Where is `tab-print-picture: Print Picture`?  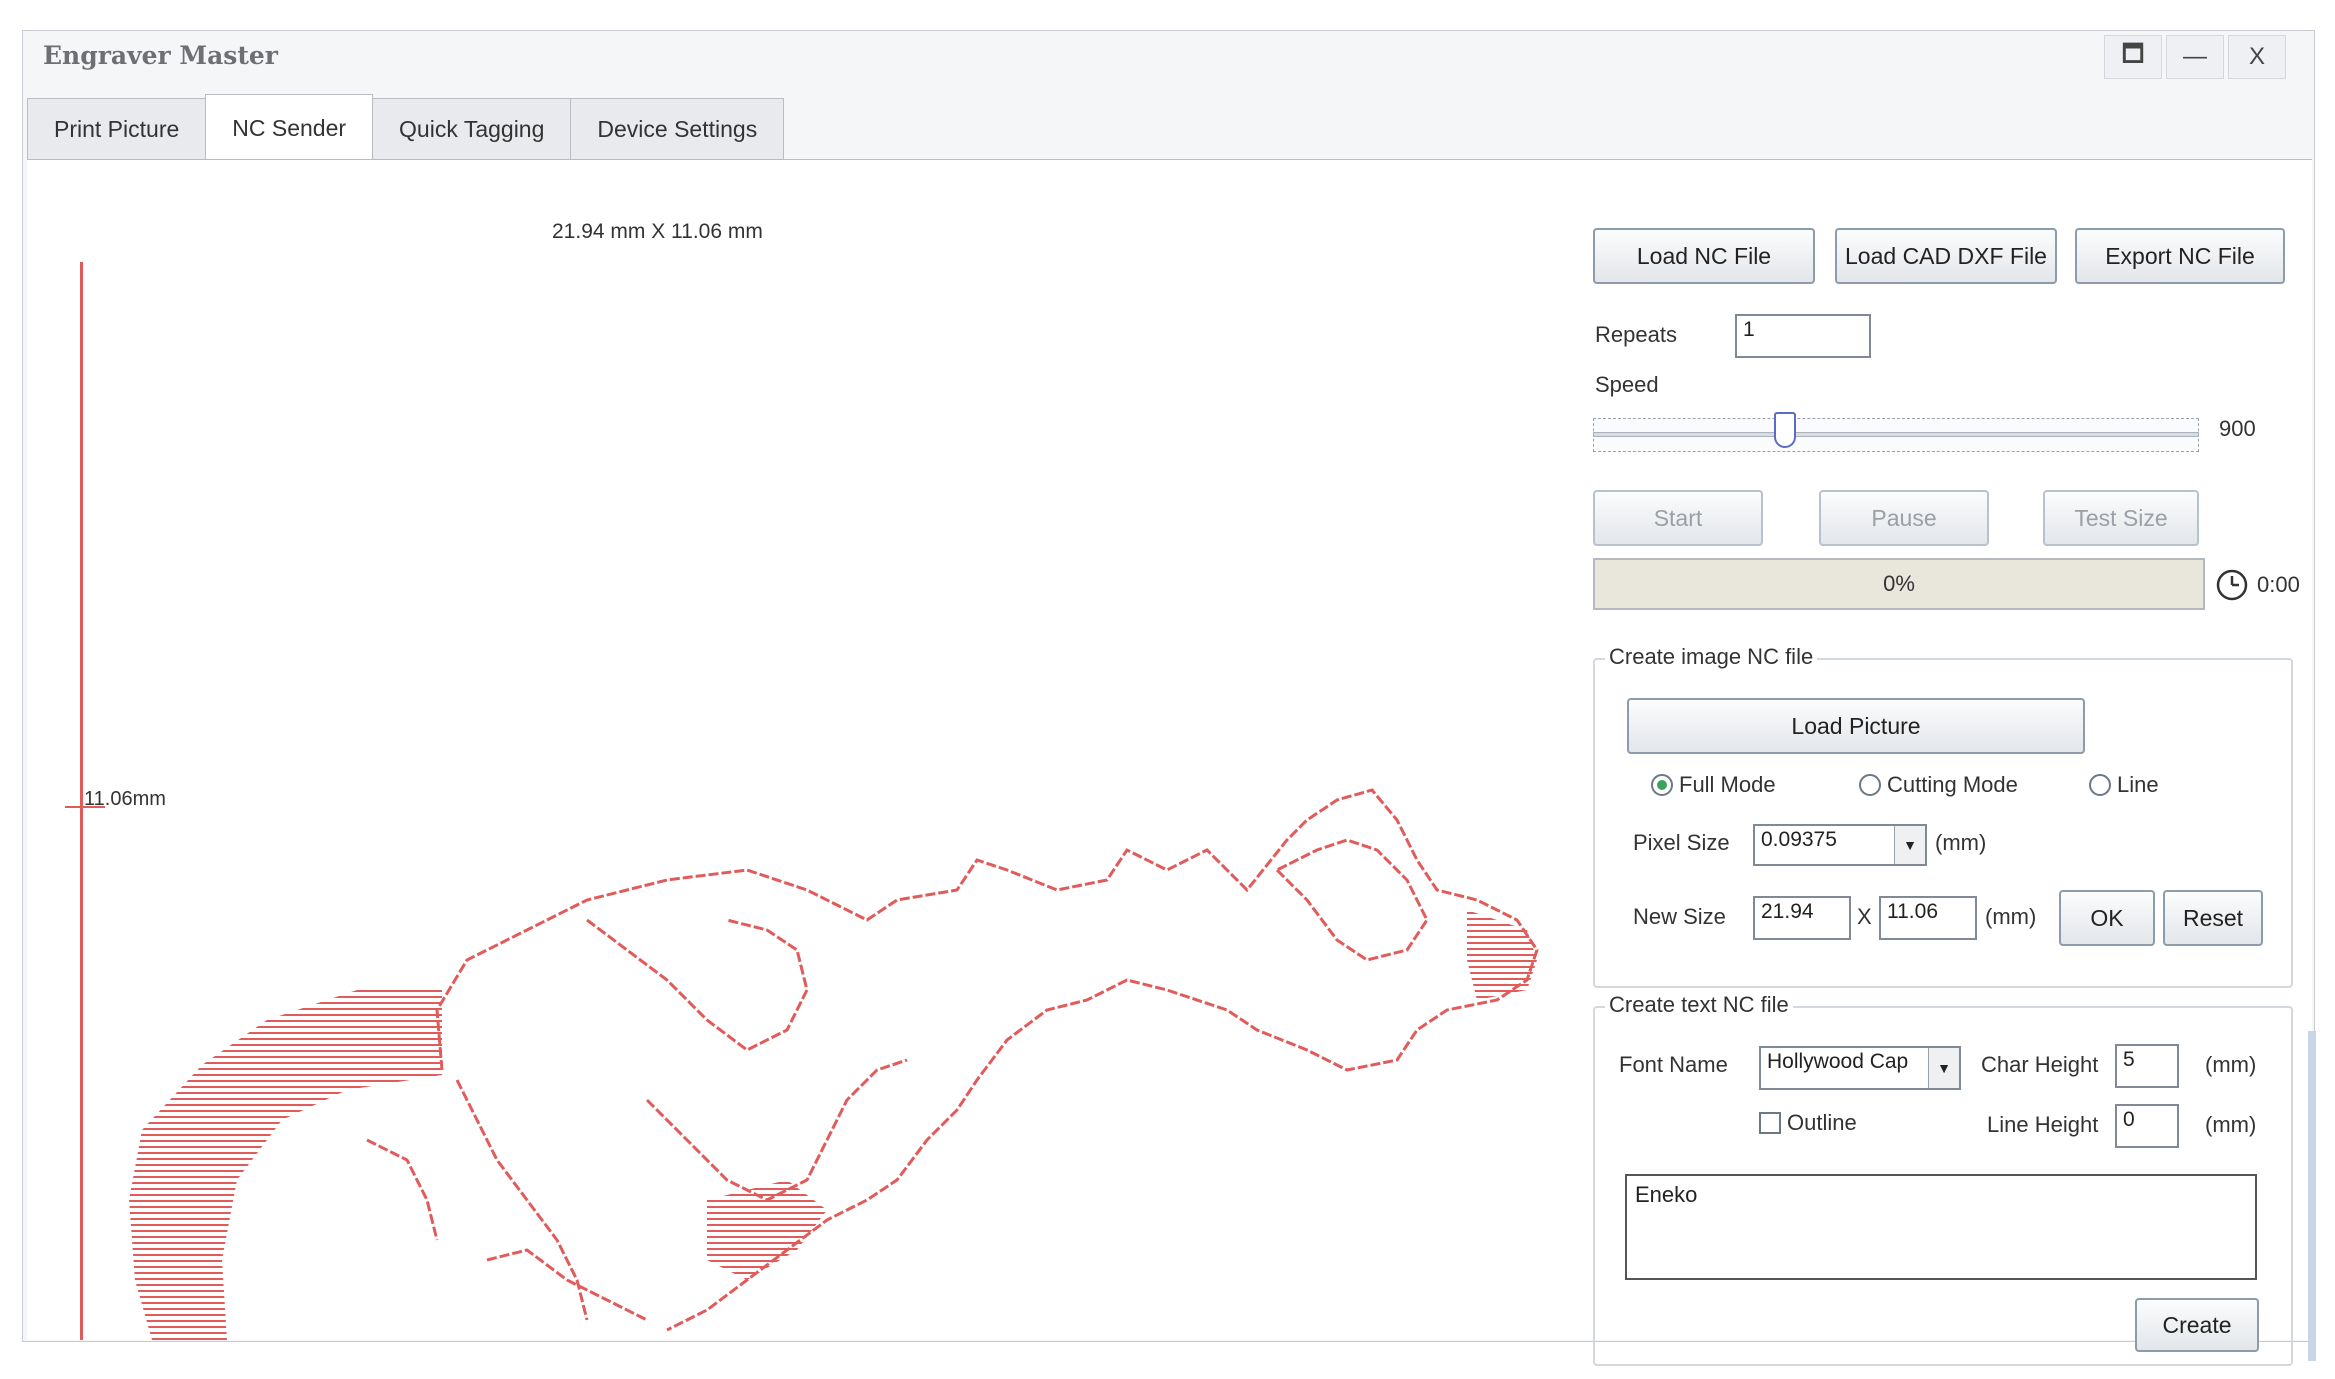 tab-print-picture: Print Picture is located at coordinates (117, 129).